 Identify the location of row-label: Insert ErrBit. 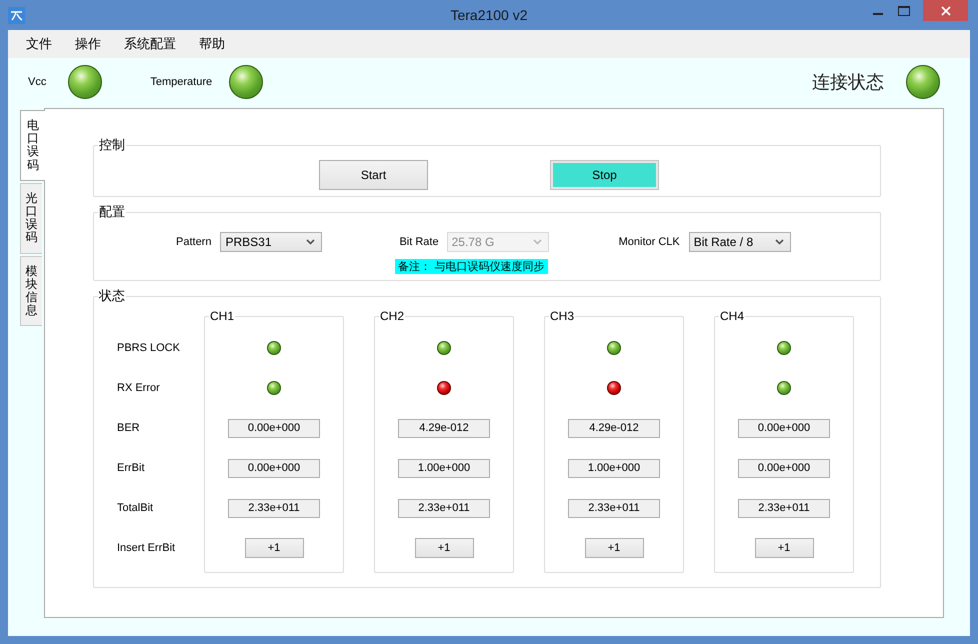
(146, 548).